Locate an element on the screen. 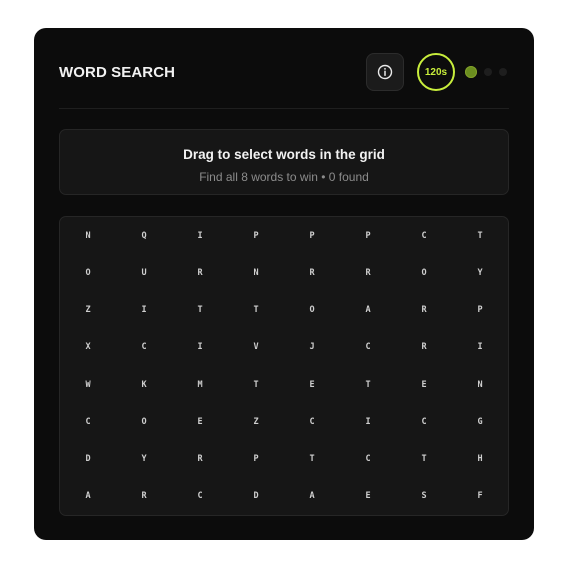 The image size is (582, 572). info-button is located at coordinates (385, 72).